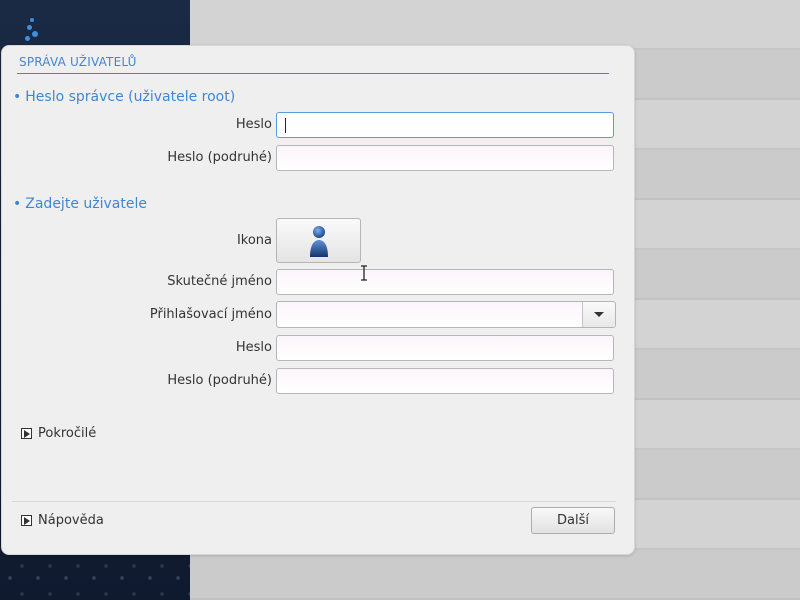  Describe the element at coordinates (71, 520) in the screenshot. I see `help-label: Nápověda` at that location.